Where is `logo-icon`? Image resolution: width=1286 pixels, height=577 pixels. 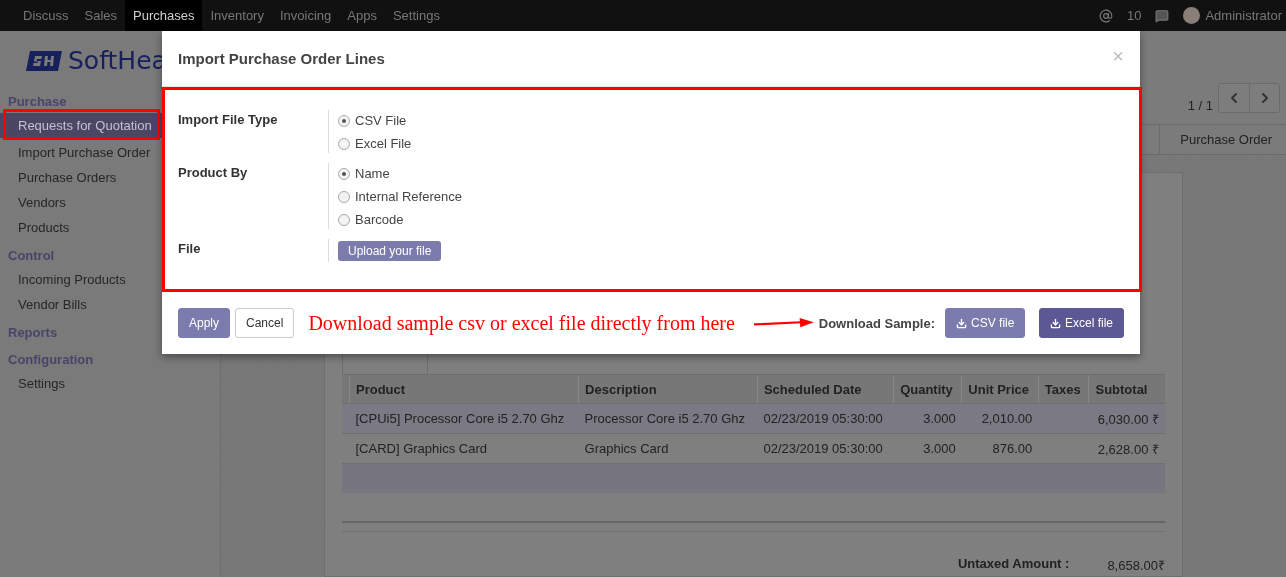 logo-icon is located at coordinates (44, 60).